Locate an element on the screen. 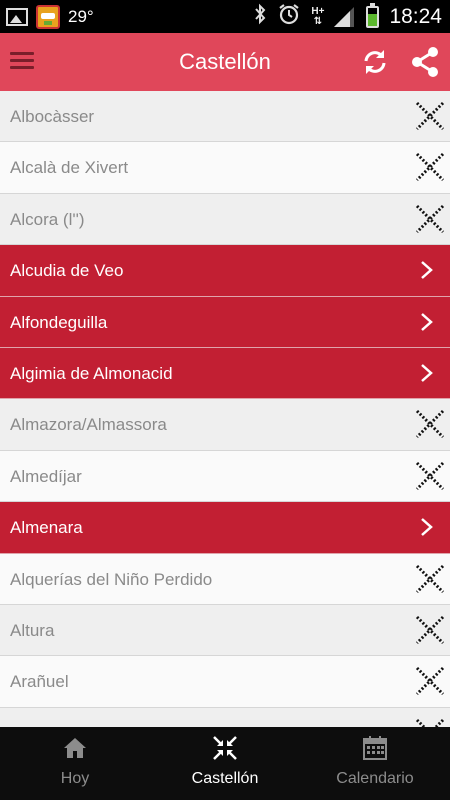 This screenshot has width=450, height=800. nav-label-castellon: Castellón is located at coordinates (225, 778).